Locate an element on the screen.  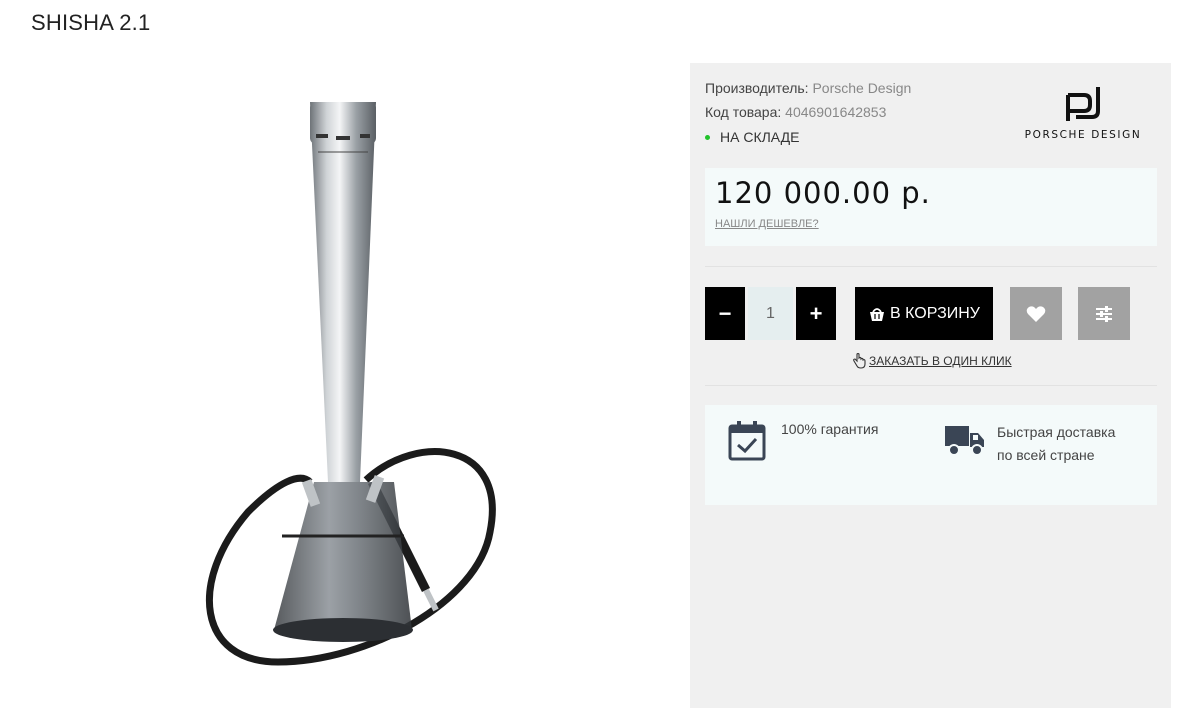
truck-icon is located at coordinates (965, 442).